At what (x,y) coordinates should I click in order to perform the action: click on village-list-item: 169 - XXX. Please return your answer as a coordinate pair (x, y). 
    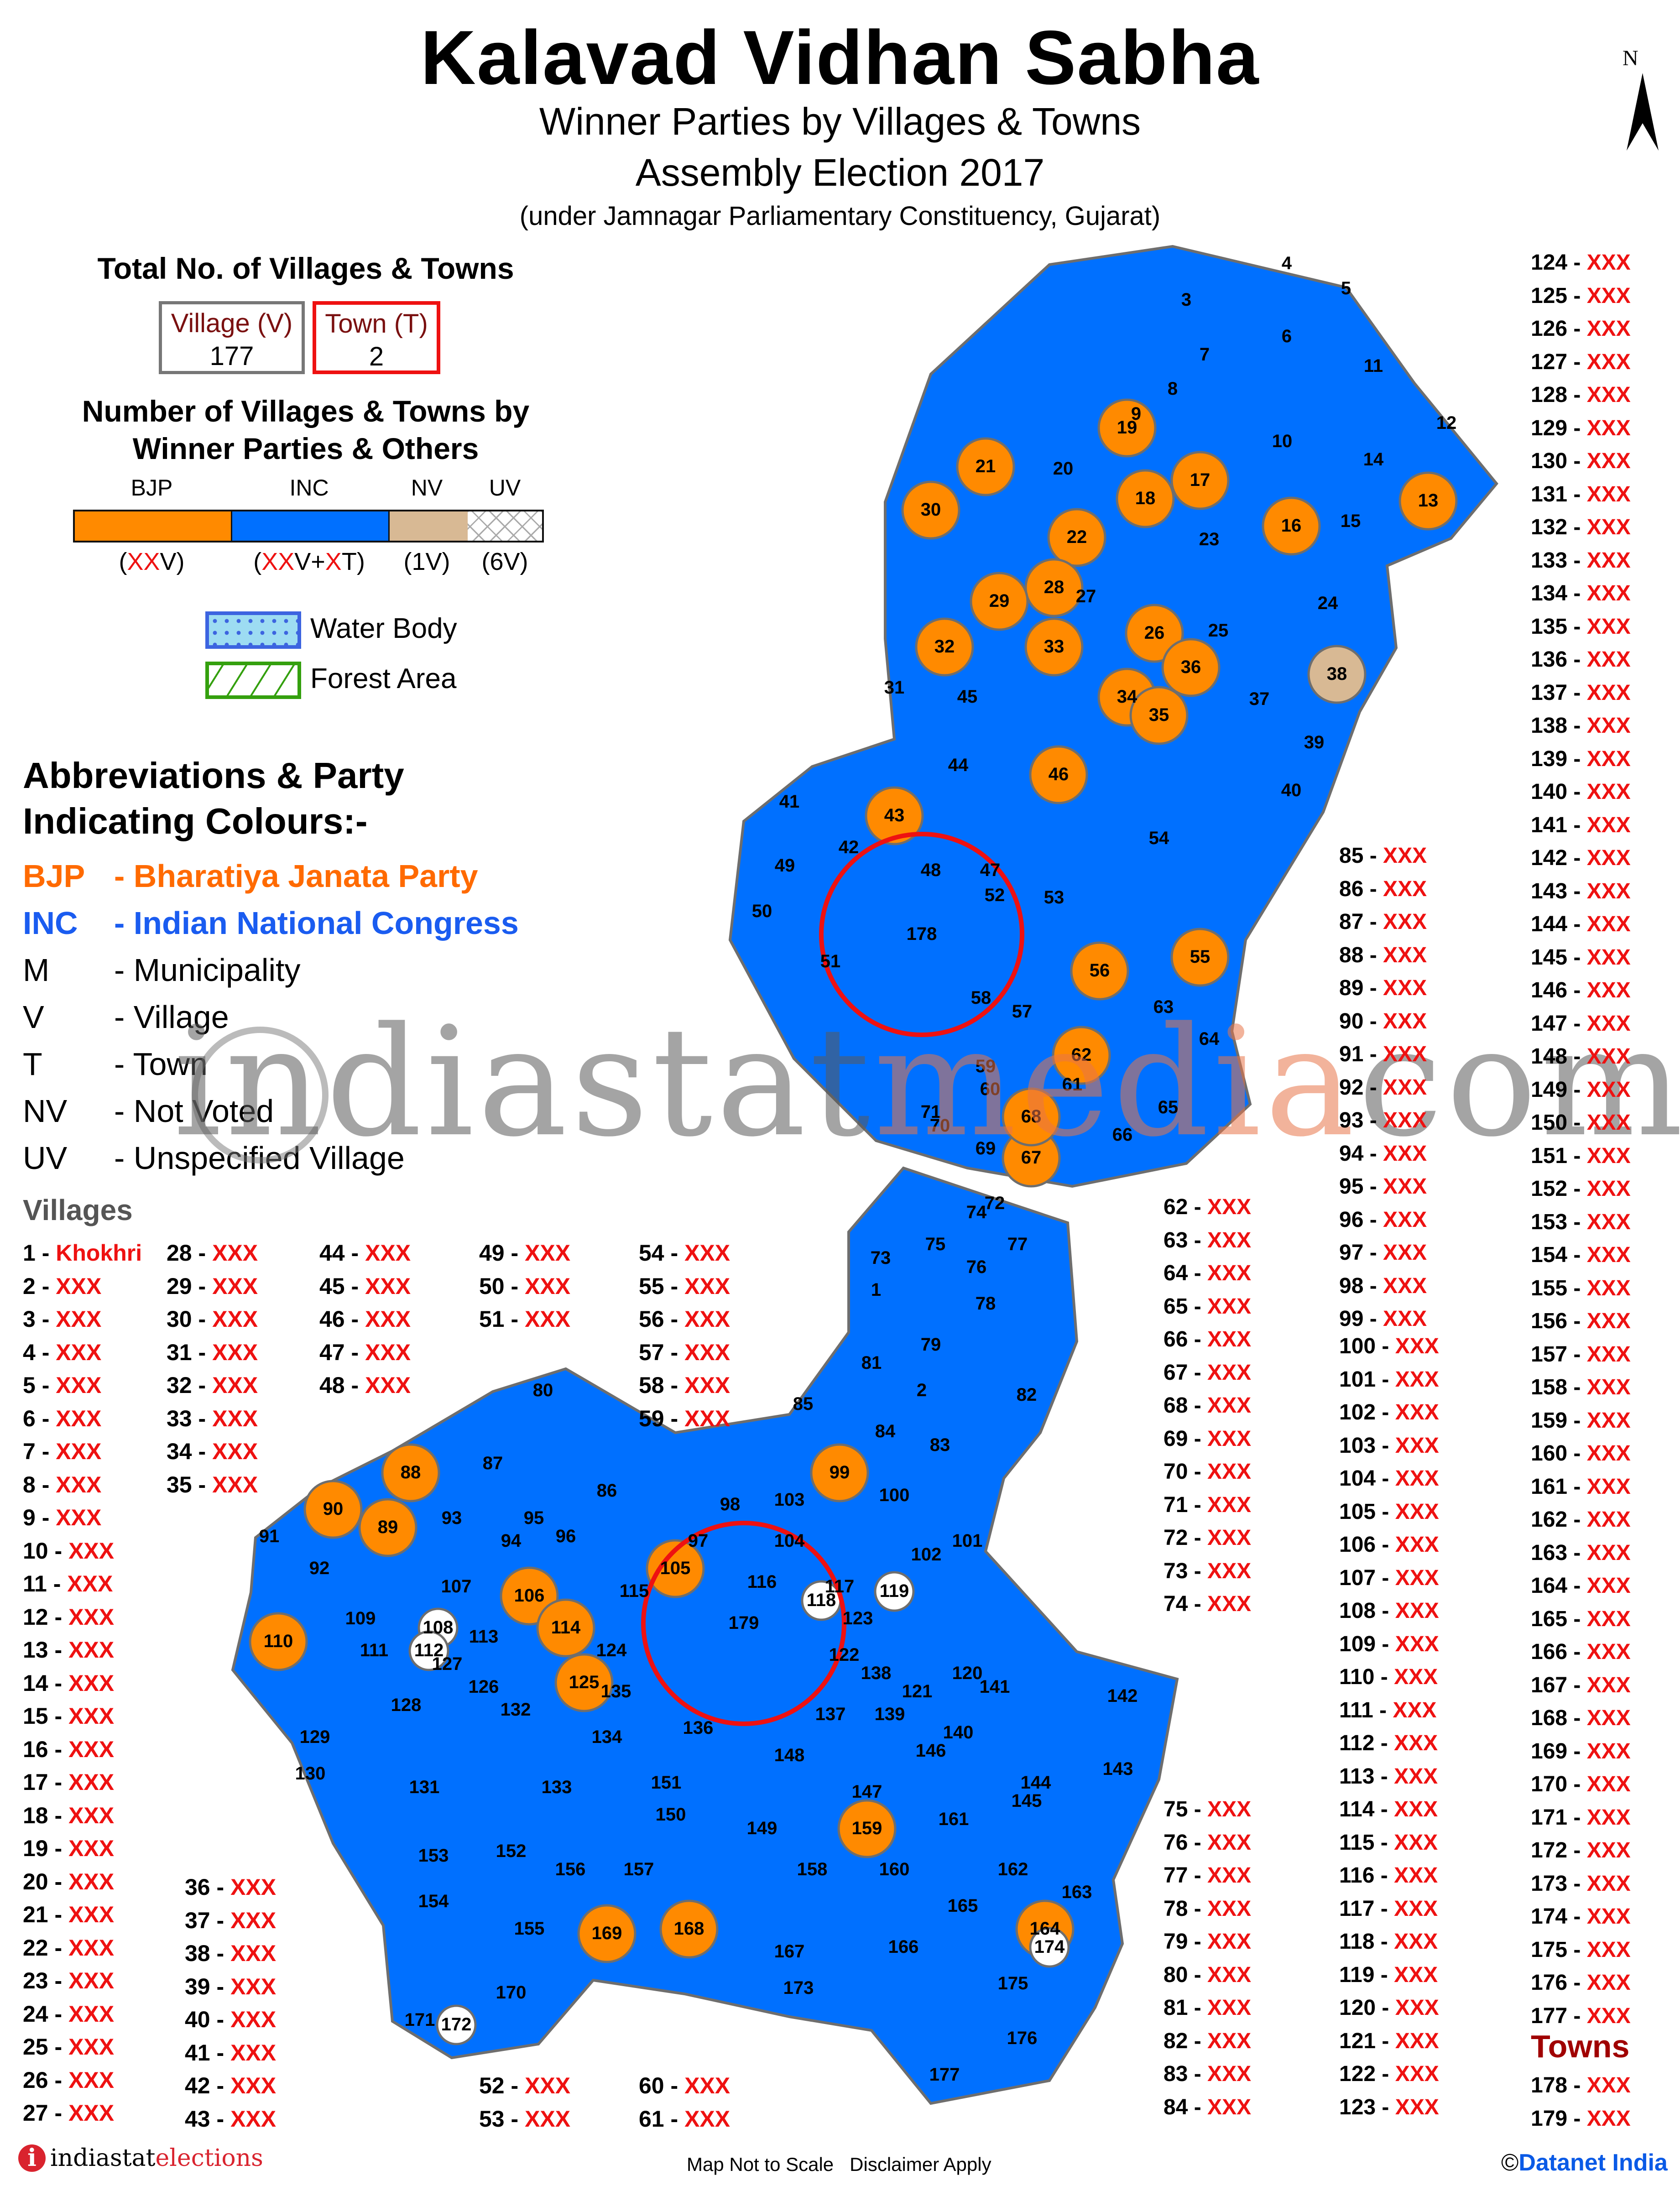
    Looking at the image, I should click on (1581, 1751).